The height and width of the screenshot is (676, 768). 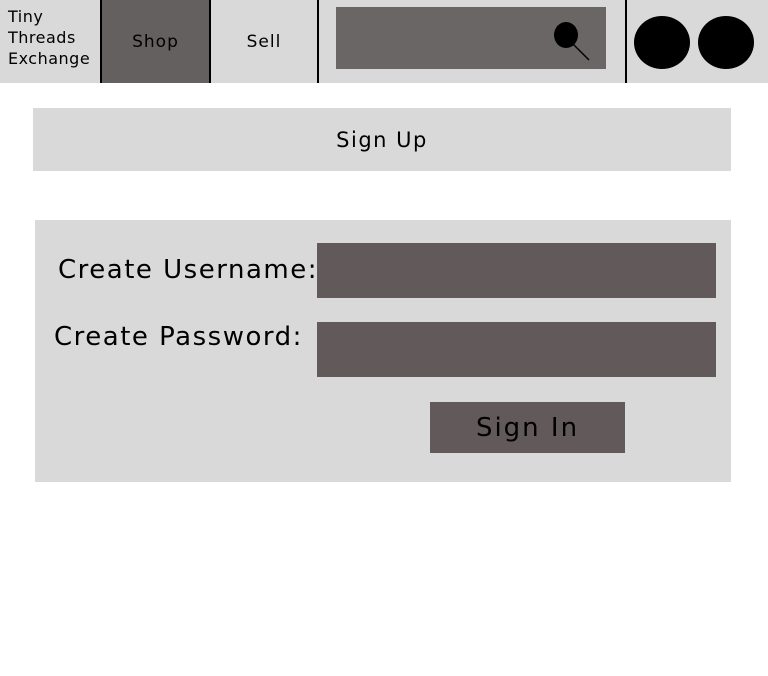 I want to click on username-field, so click(x=516, y=270).